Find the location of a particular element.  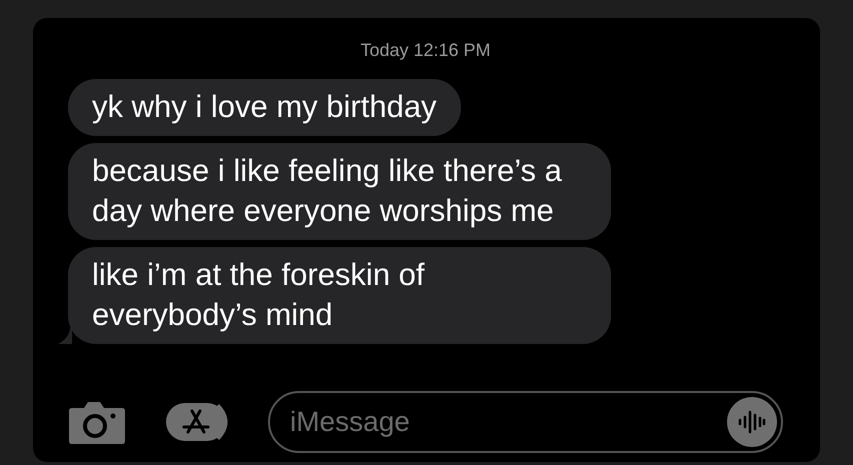

camera-icon is located at coordinates (97, 422).